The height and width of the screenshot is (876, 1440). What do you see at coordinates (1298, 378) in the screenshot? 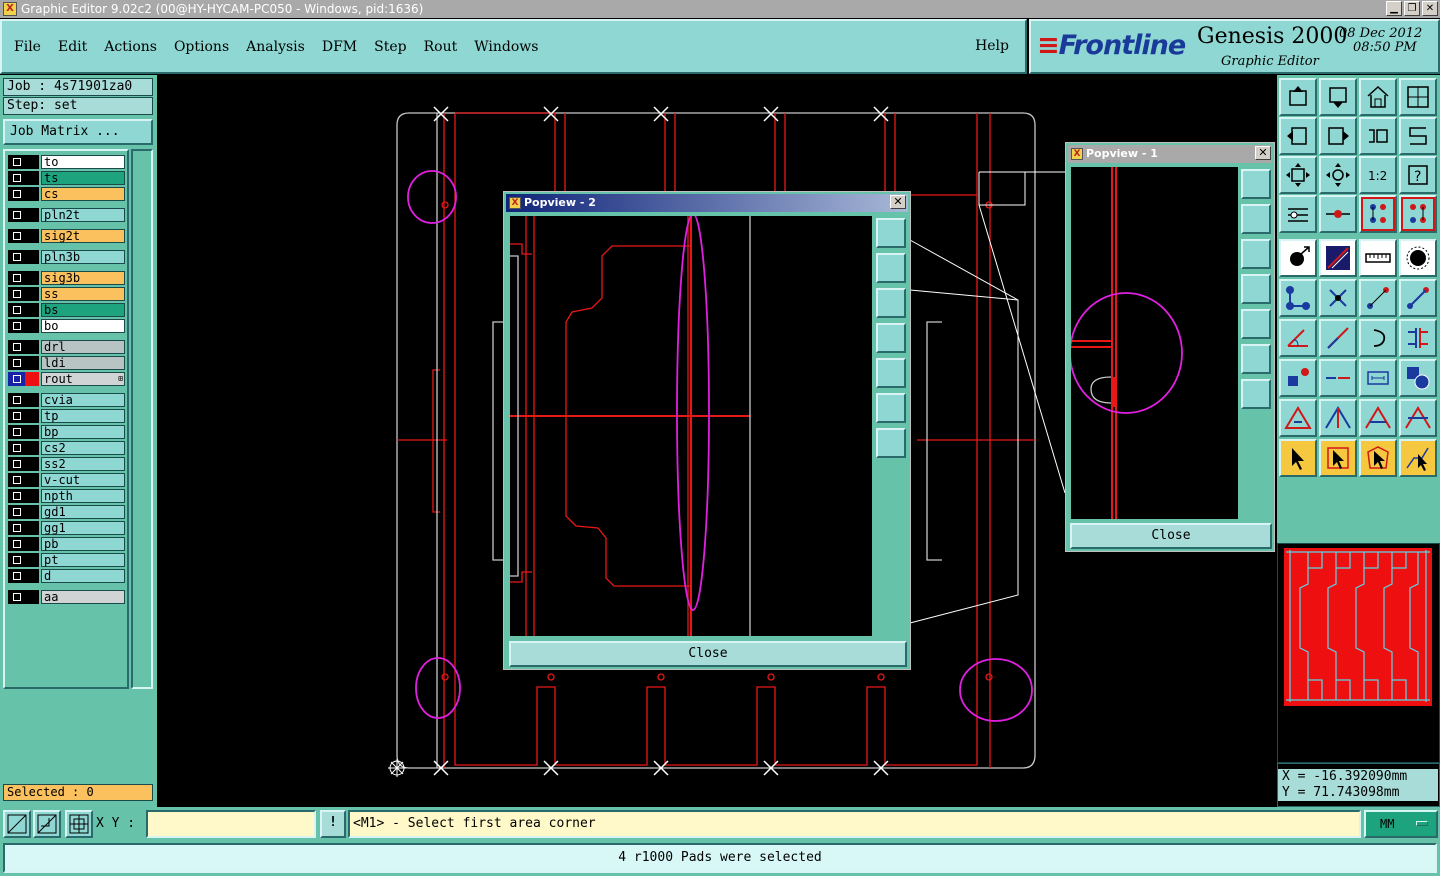
I see `pad-to-line-icon` at bounding box center [1298, 378].